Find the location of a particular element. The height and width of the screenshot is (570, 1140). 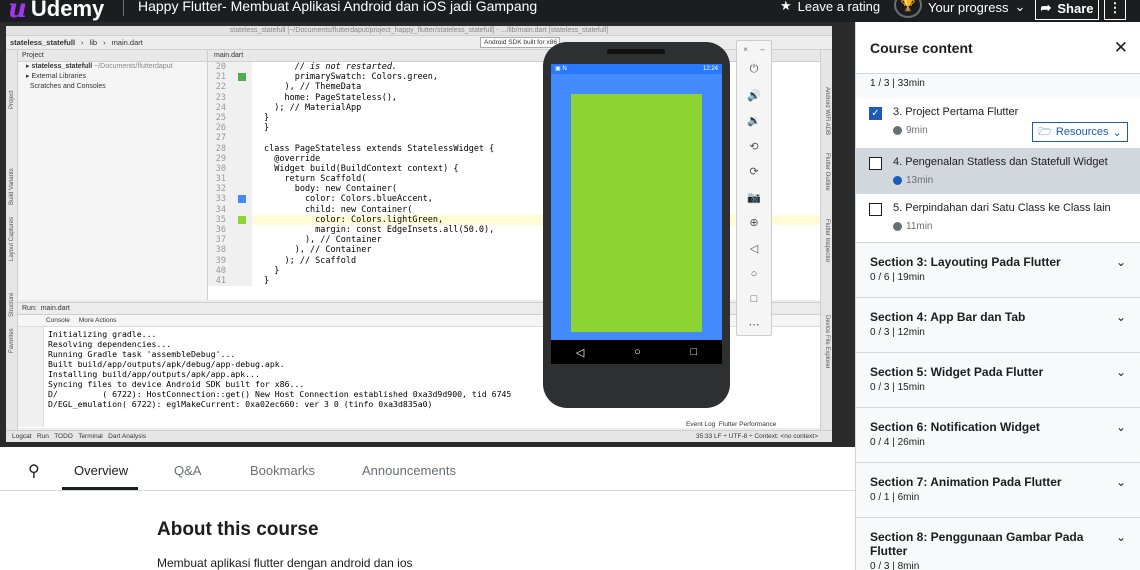

home-nav-icon: ○ is located at coordinates (637, 352).